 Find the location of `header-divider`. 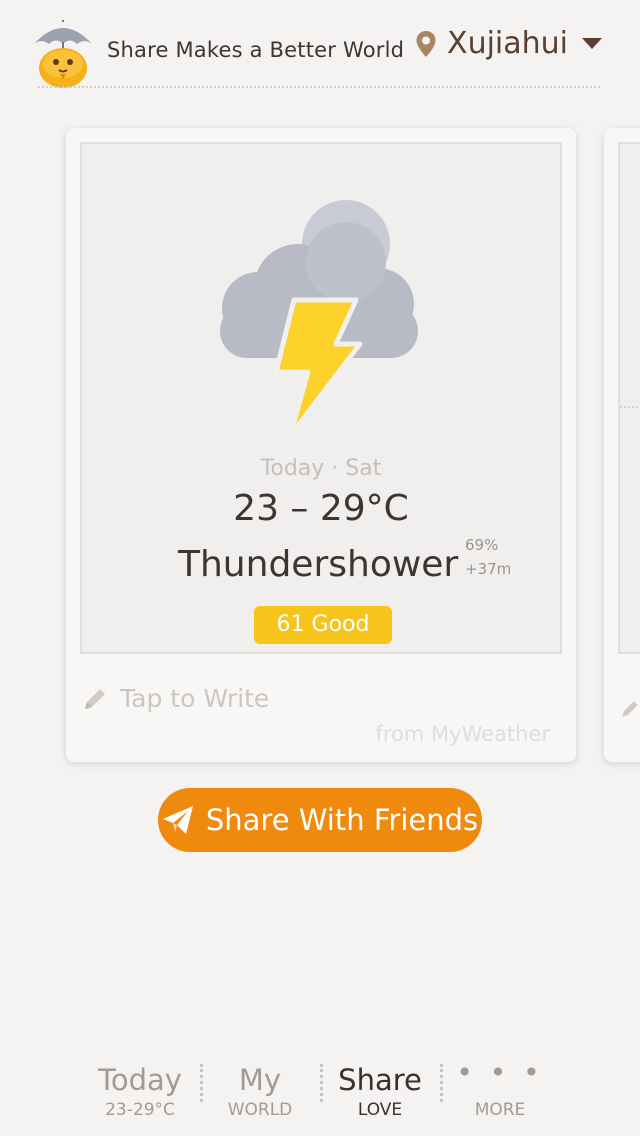

header-divider is located at coordinates (319, 87).